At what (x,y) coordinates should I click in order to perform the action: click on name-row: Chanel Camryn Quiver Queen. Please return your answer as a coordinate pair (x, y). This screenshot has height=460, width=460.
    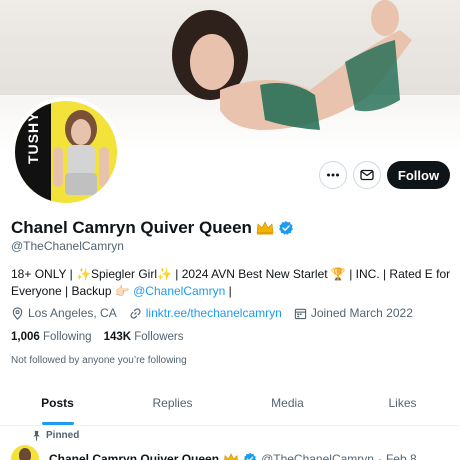
    Looking at the image, I should click on (152, 228).